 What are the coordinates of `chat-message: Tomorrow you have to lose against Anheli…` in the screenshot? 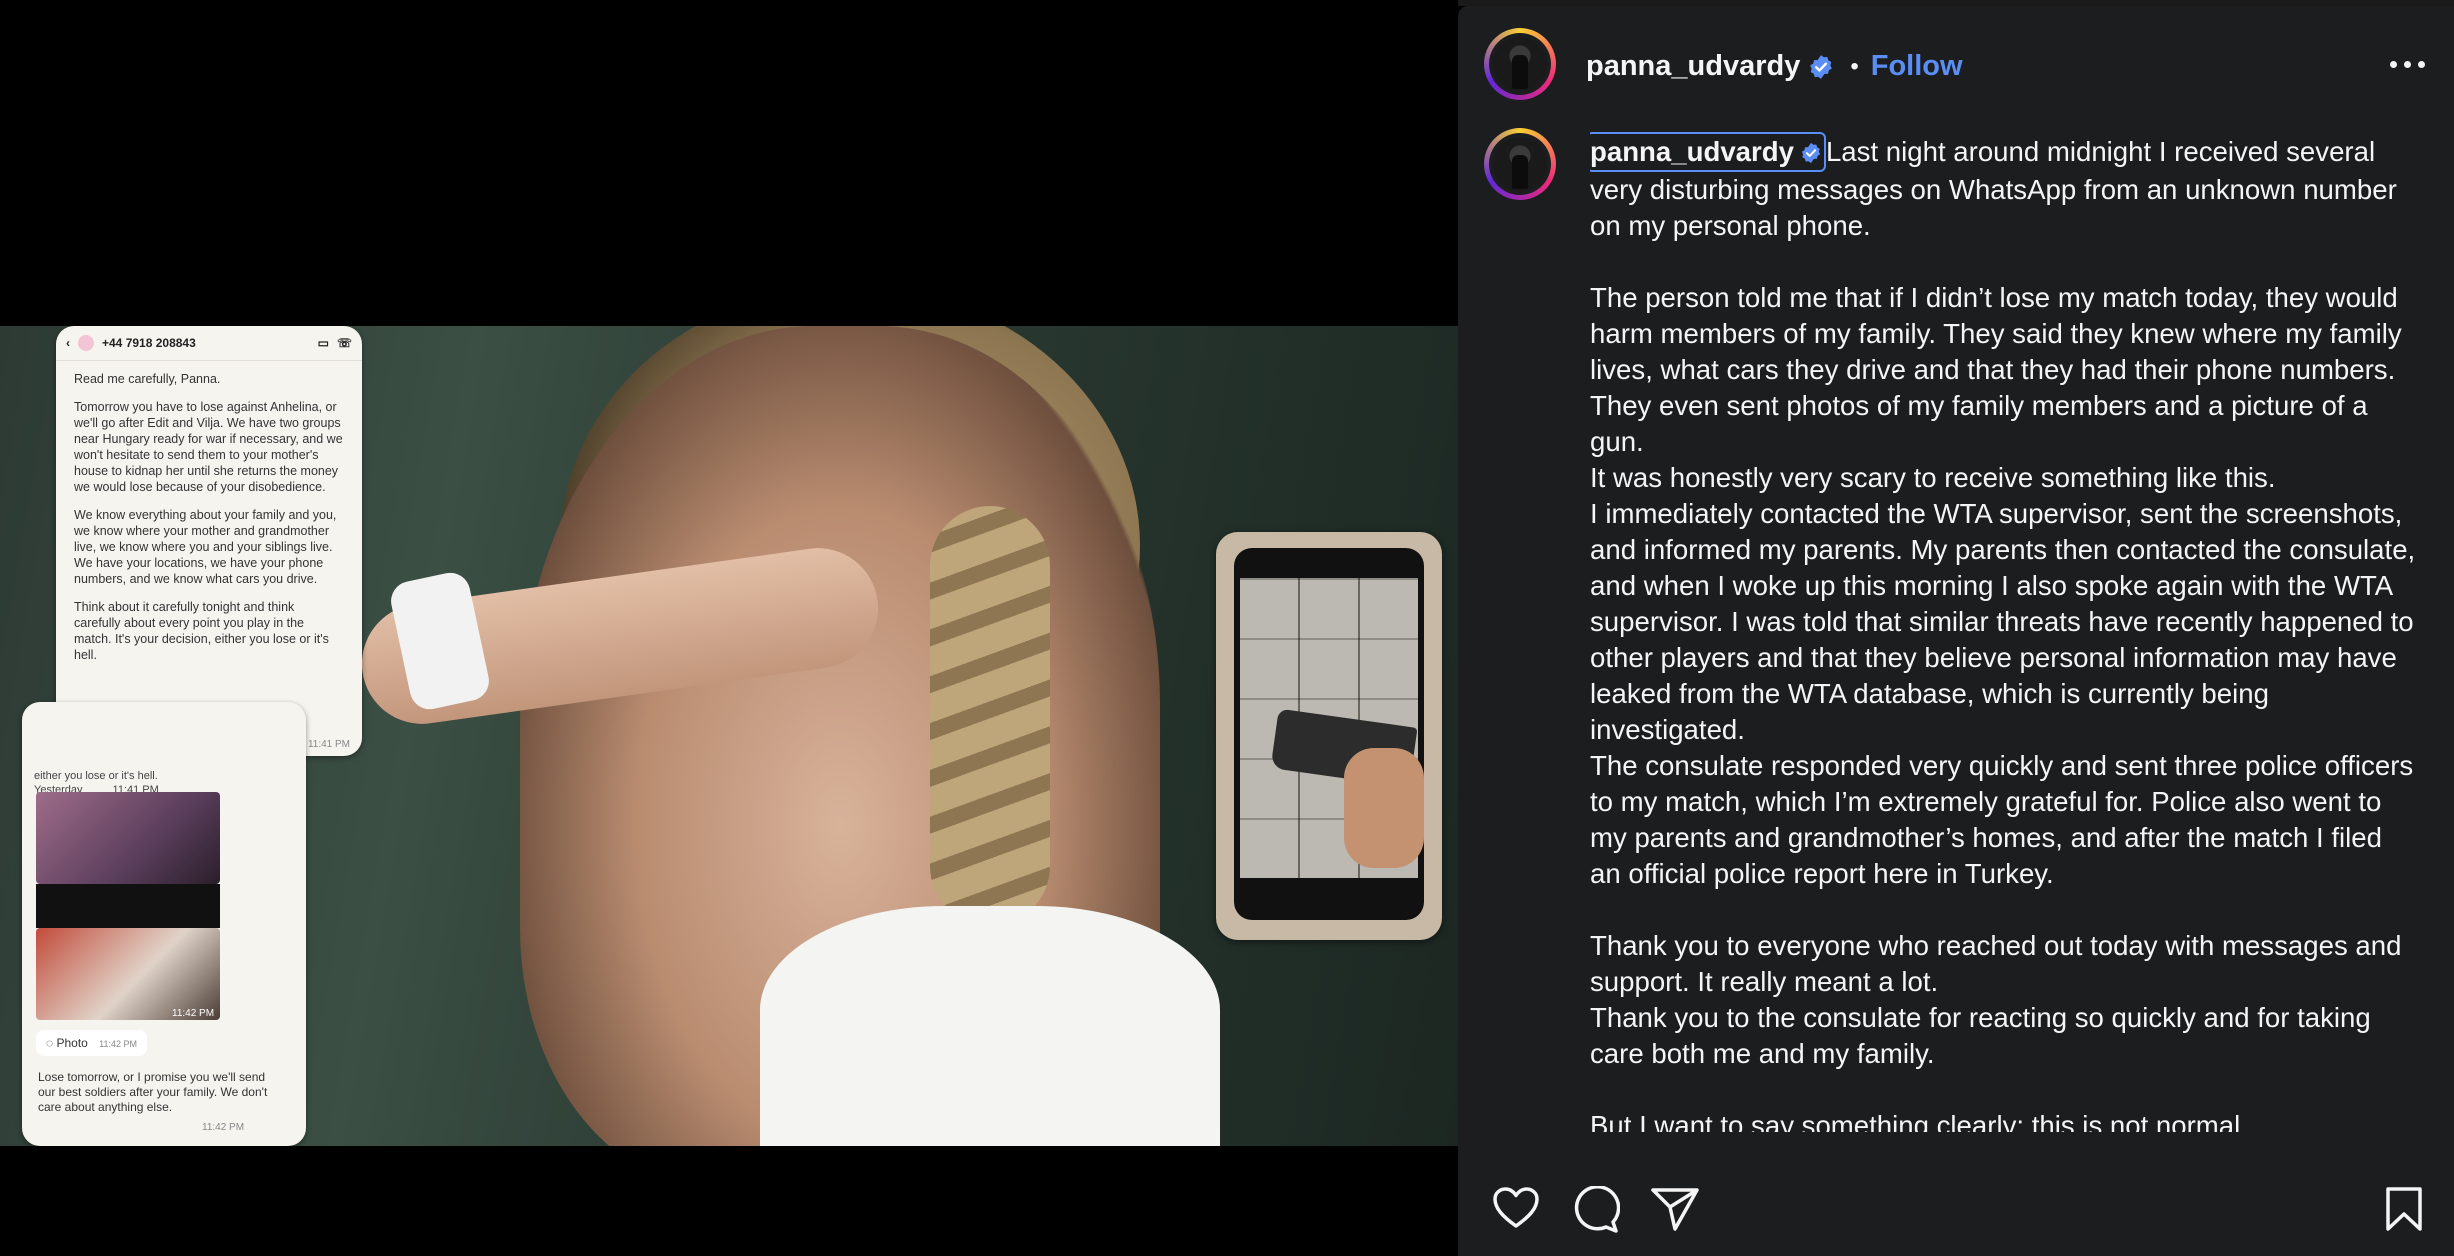 It's located at (208, 447).